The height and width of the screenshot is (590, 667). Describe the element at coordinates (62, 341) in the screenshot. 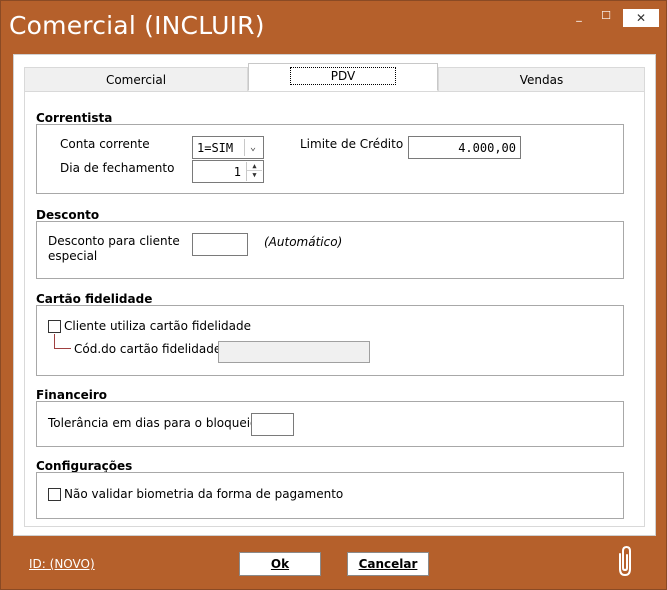

I see `tree-connector` at that location.